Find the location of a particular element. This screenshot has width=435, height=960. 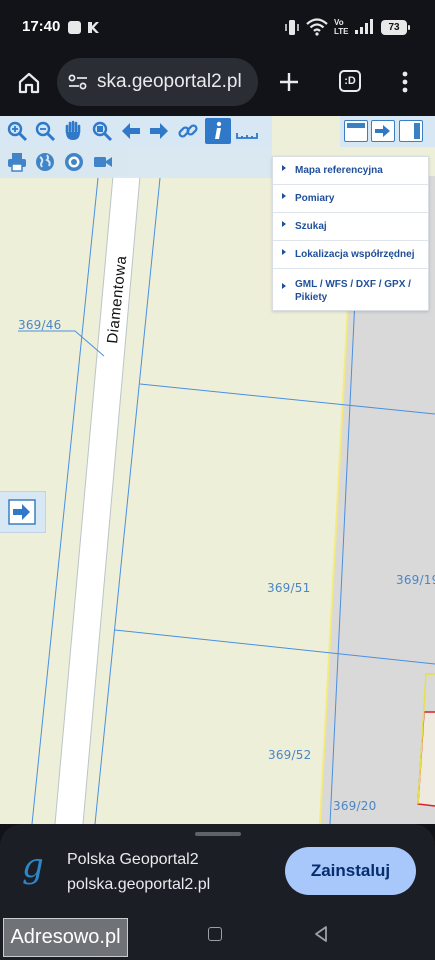

panel-export-icon is located at coordinates (383, 131).